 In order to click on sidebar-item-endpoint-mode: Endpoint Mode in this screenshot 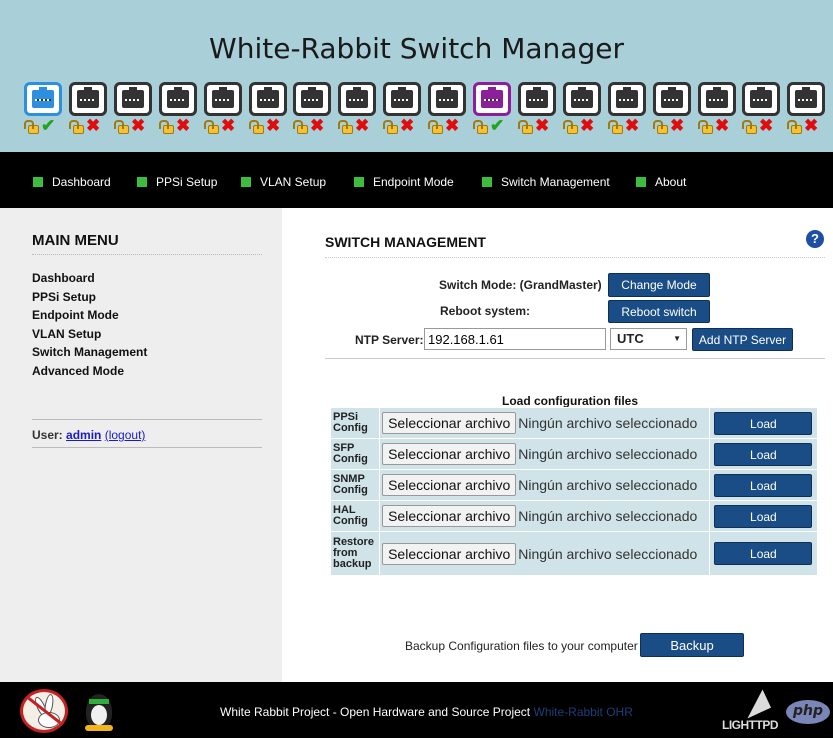, I will do `click(89, 315)`.